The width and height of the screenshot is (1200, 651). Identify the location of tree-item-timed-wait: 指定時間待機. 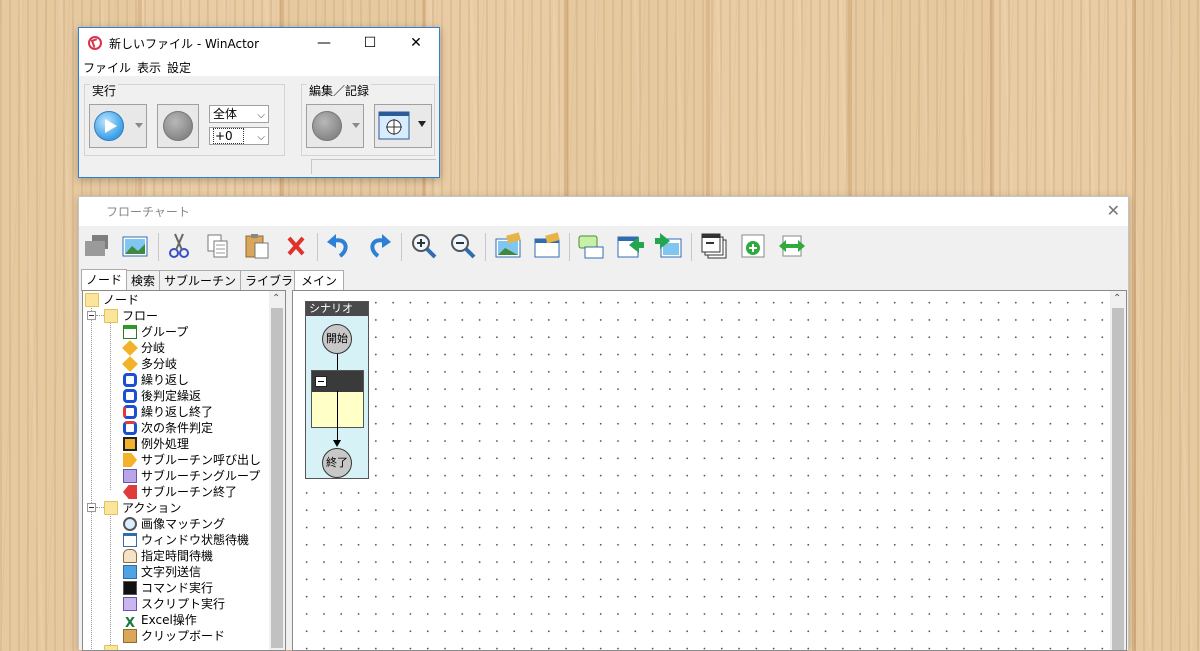
(168, 556).